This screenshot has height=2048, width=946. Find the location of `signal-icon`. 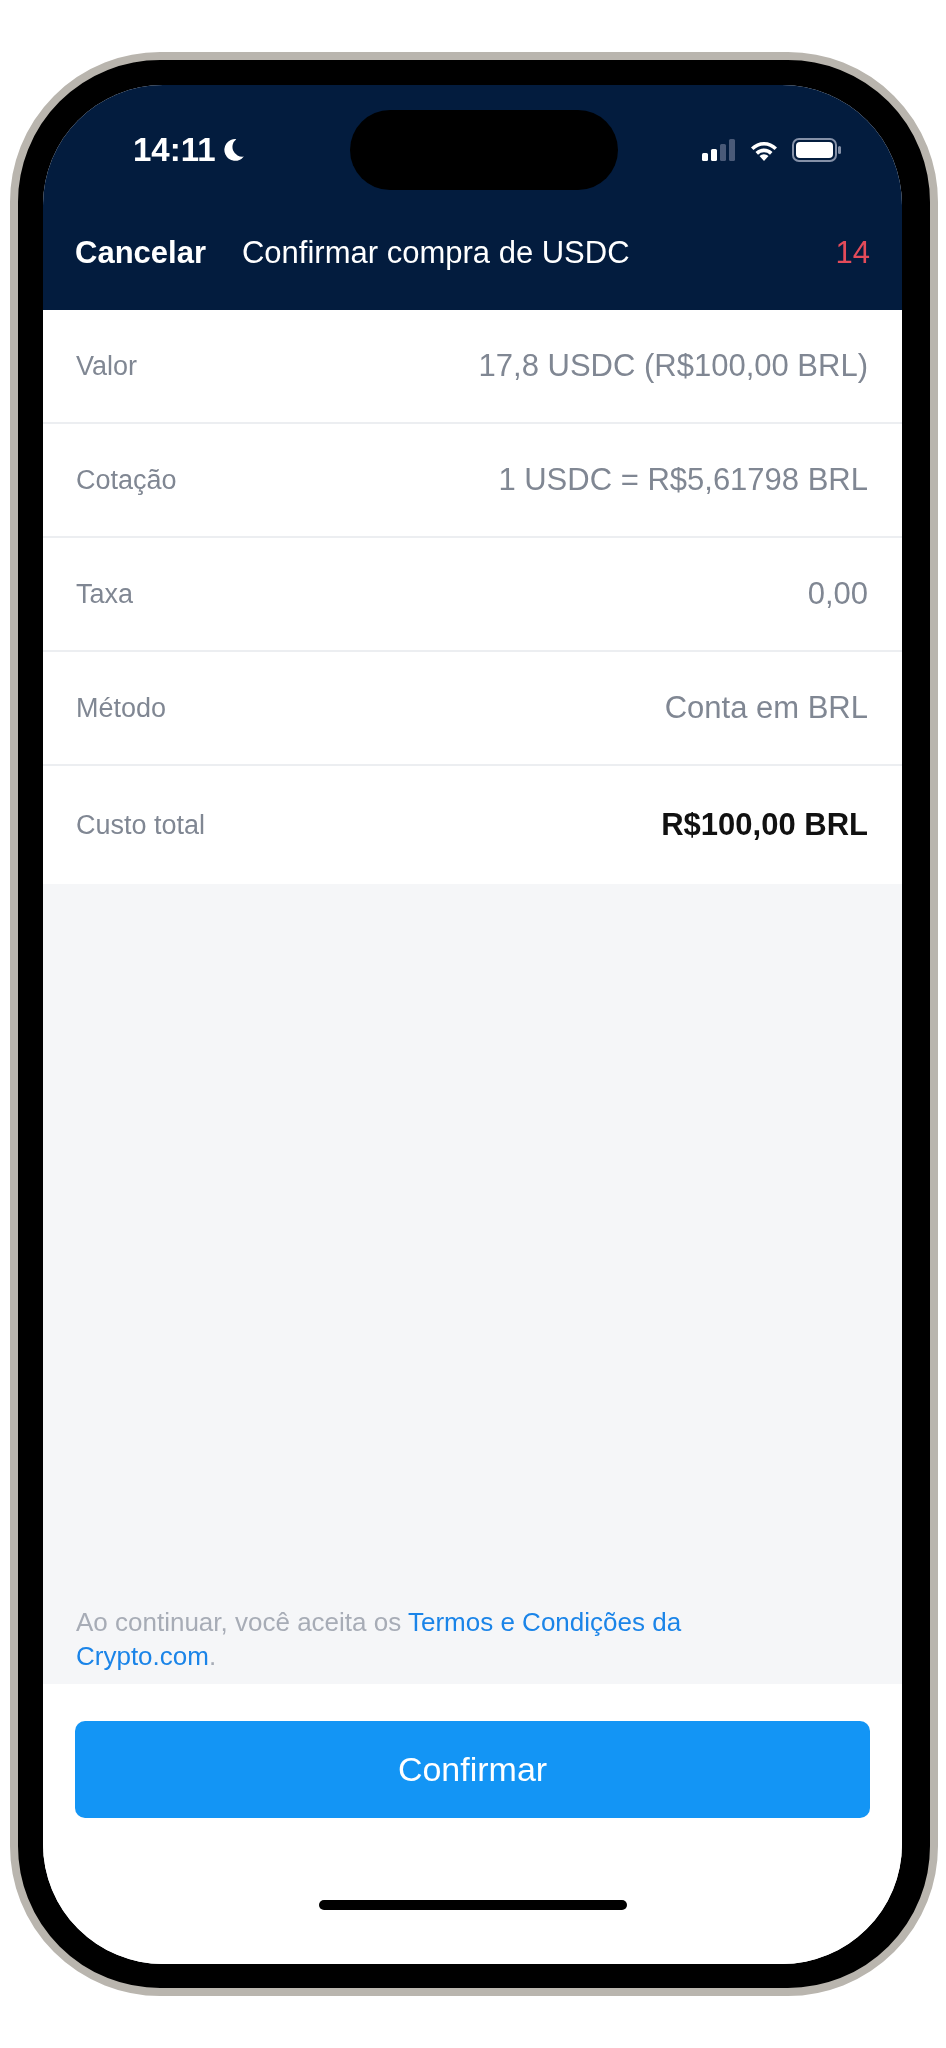

signal-icon is located at coordinates (719, 150).